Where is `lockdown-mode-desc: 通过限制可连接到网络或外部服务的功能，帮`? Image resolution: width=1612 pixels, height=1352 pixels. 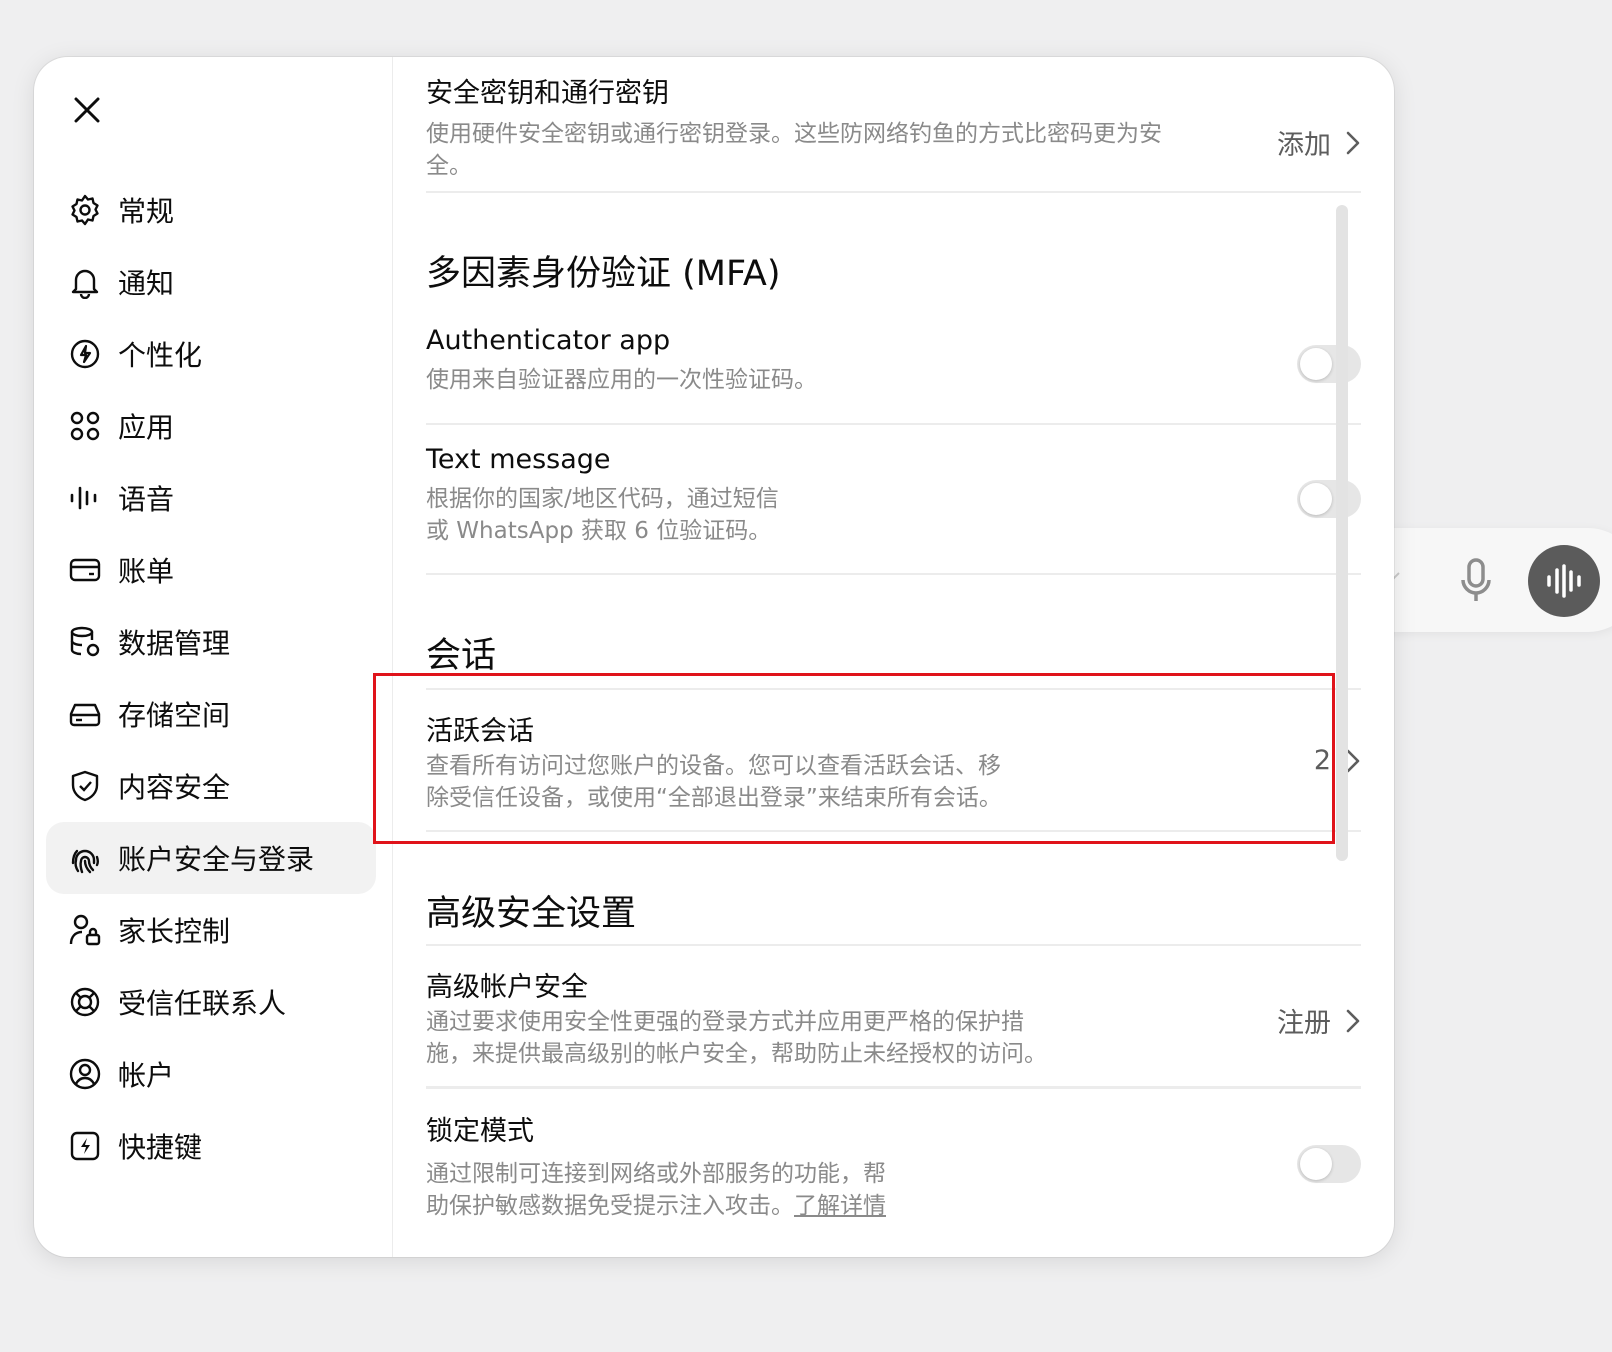 lockdown-mode-desc: 通过限制可连接到网络或外部服务的功能，帮 is located at coordinates (656, 1174).